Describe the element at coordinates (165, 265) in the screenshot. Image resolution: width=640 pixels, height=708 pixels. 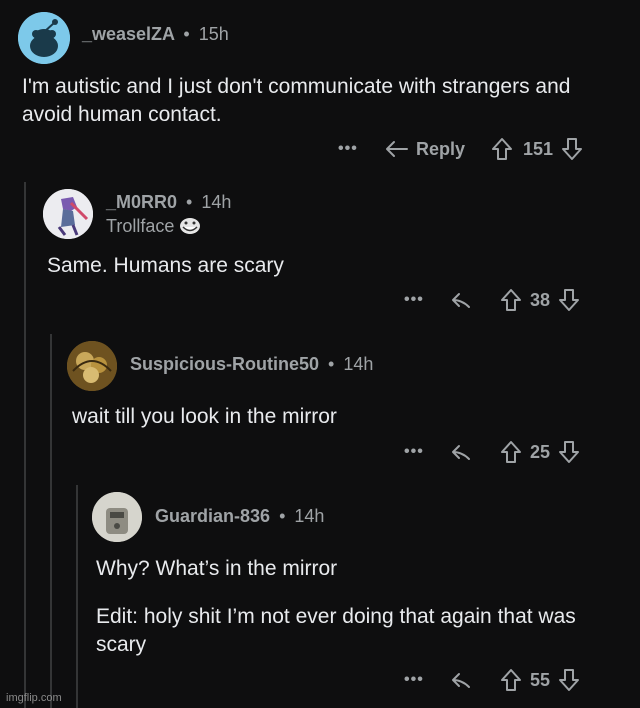
I see `comment-body: Same. Humans are scary` at that location.